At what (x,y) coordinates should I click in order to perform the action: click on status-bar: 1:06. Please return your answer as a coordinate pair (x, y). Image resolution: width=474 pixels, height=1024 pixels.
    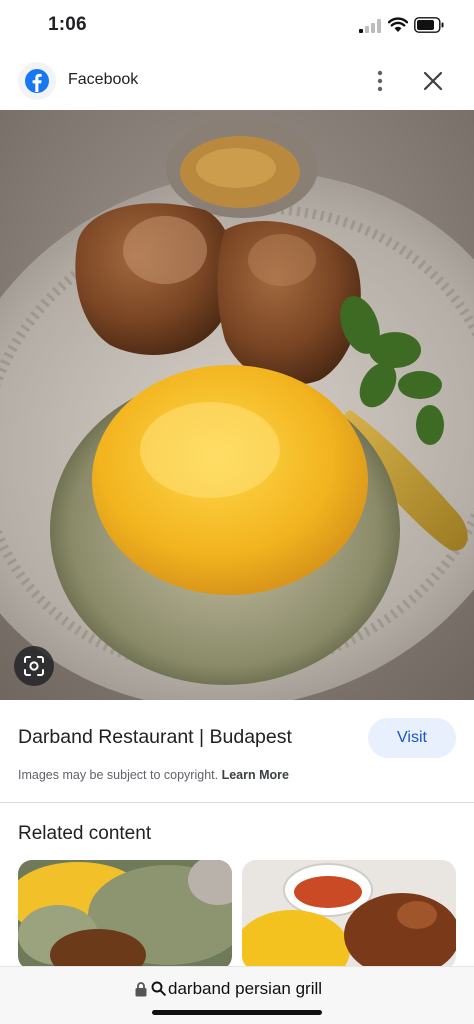
    Looking at the image, I should click on (237, 26).